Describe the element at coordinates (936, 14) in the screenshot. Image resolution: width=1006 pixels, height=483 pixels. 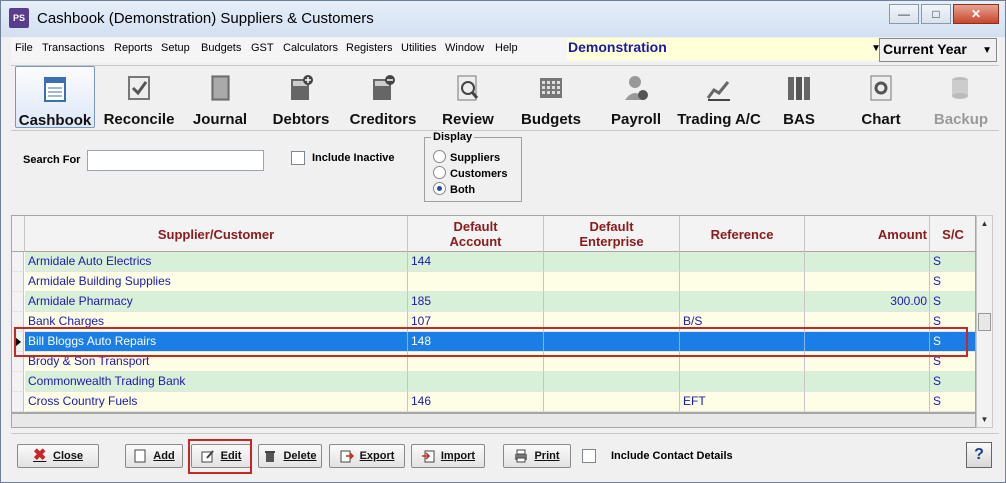
I see `maximize-button: □` at that location.